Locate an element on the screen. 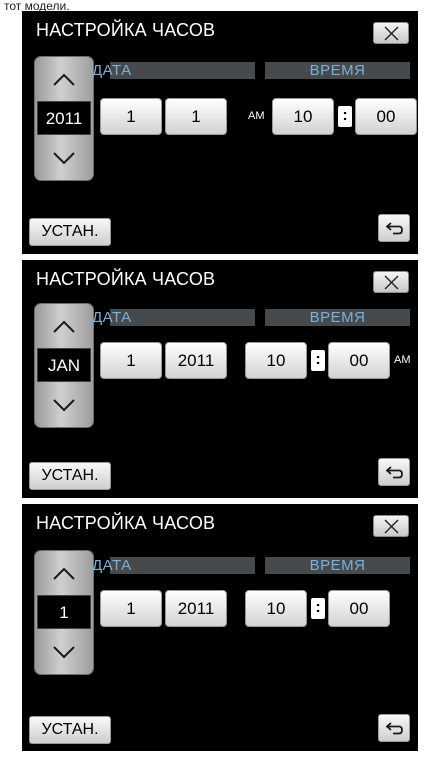 This screenshot has height=758, width=439. month-field: 1 is located at coordinates (196, 116).